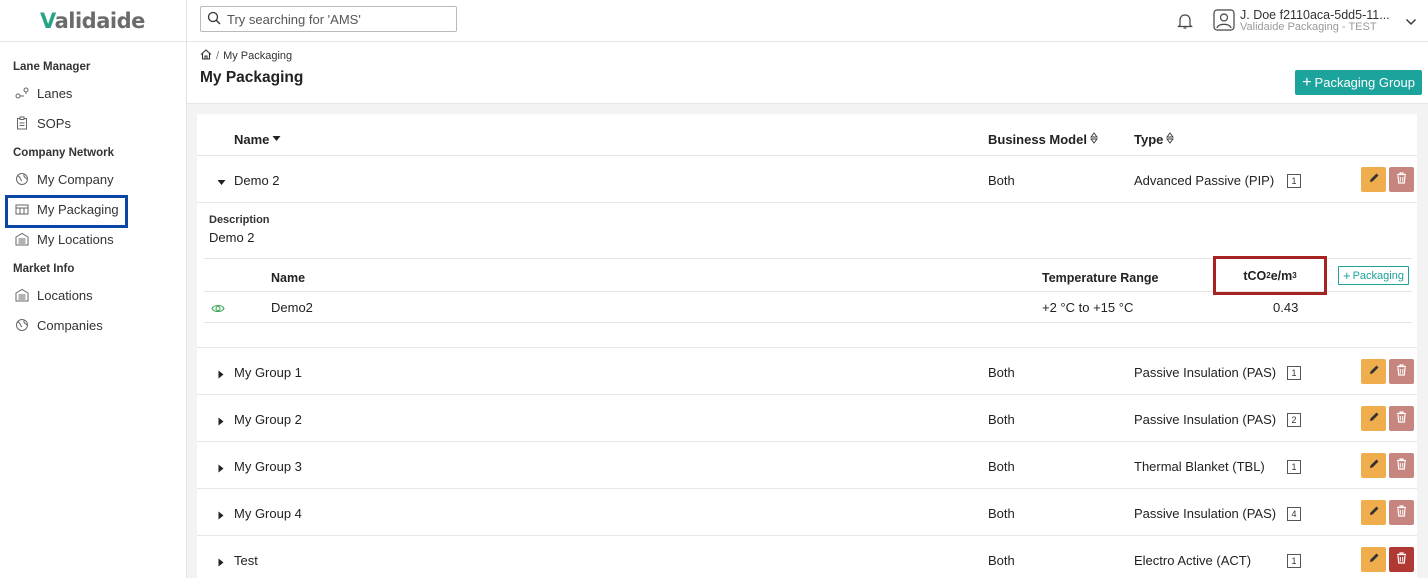  Describe the element at coordinates (93, 93) in the screenshot. I see `sidebar-item-lanes: Lanes` at that location.